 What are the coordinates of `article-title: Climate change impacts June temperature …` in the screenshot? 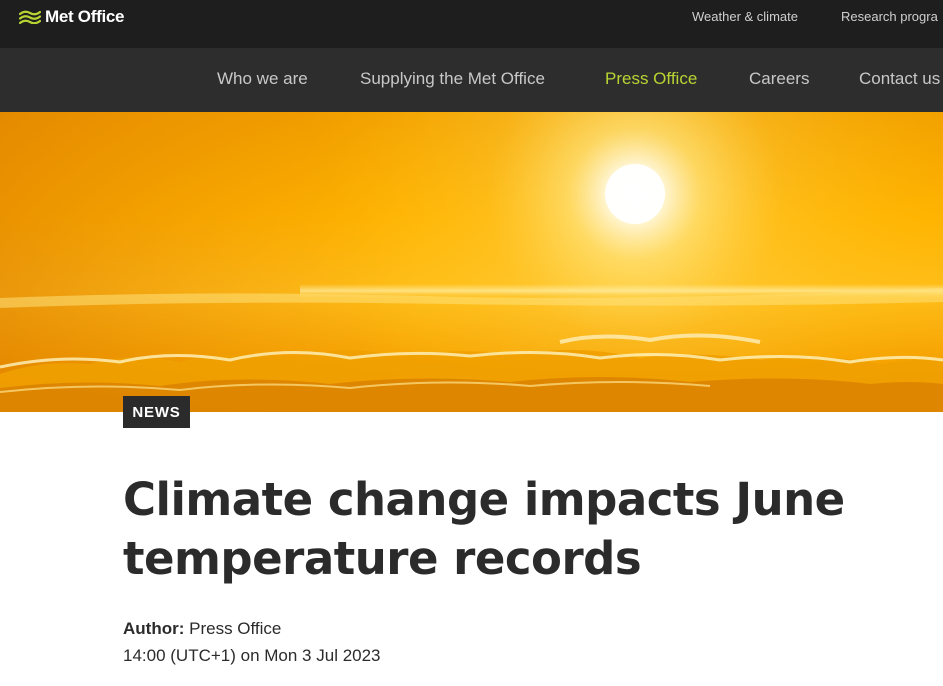 It's located at (484, 529).